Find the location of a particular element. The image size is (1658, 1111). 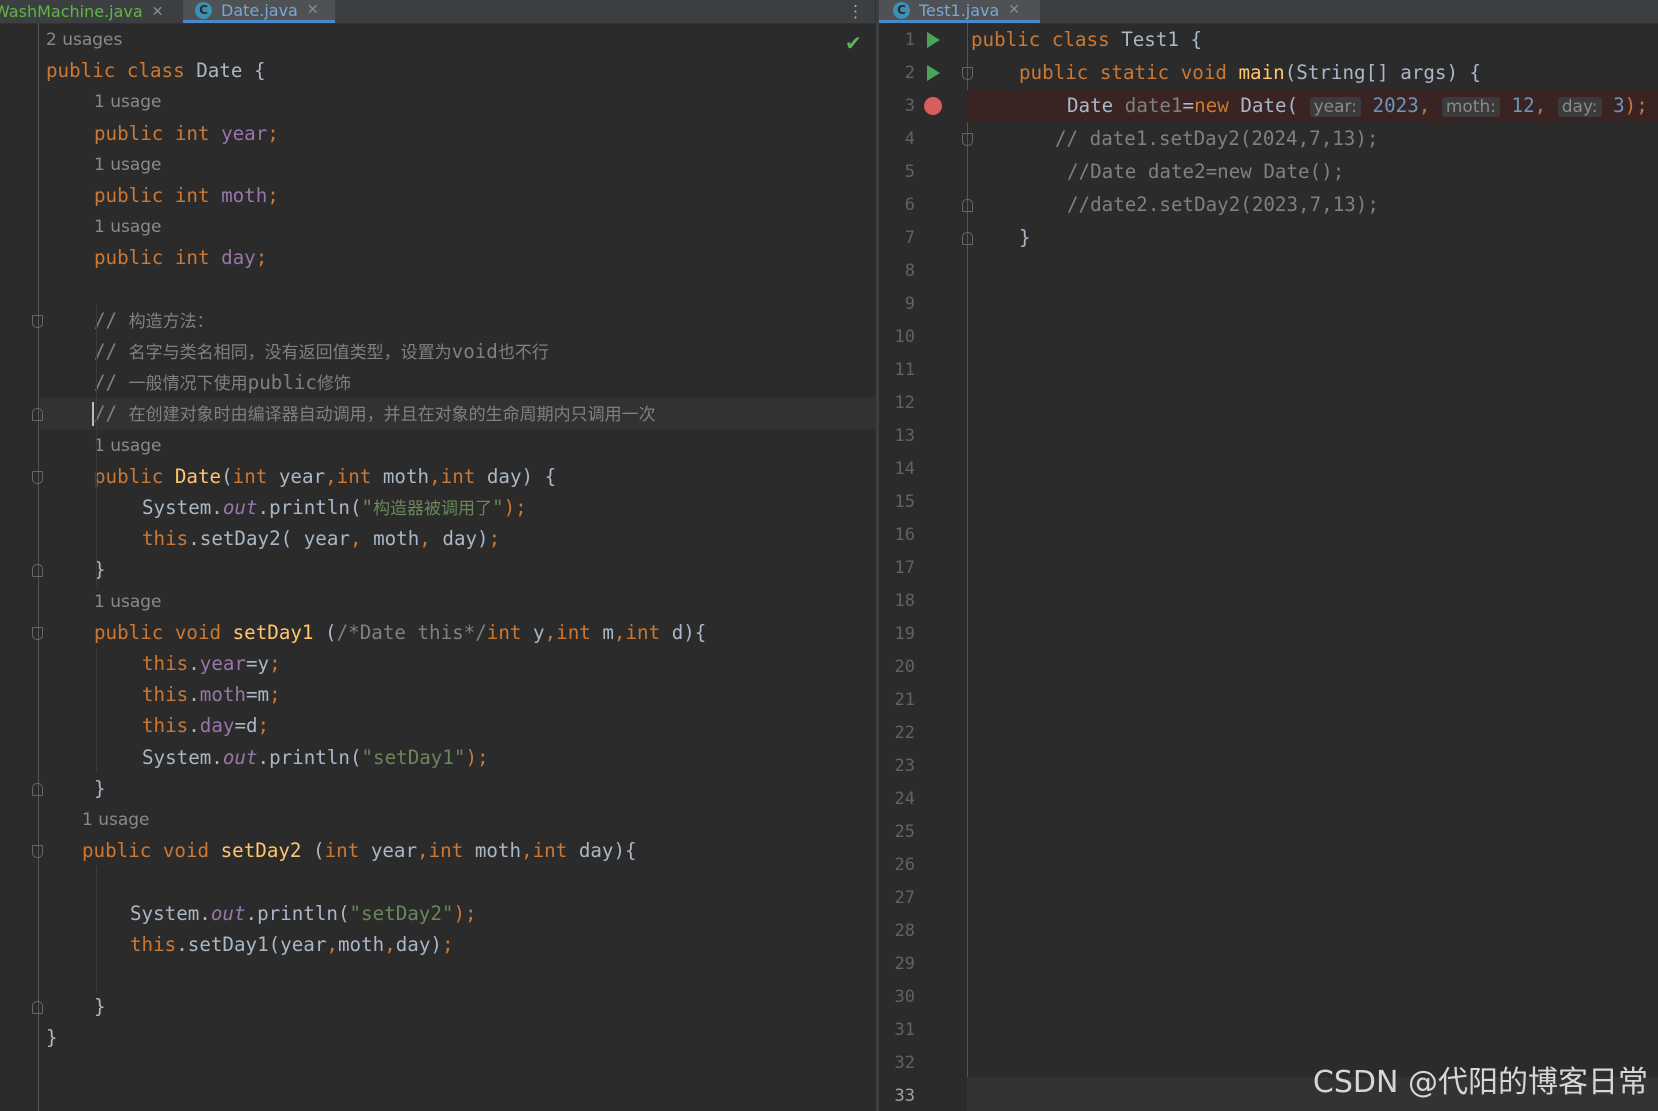

code-token: Test1 { is located at coordinates (1162, 39).